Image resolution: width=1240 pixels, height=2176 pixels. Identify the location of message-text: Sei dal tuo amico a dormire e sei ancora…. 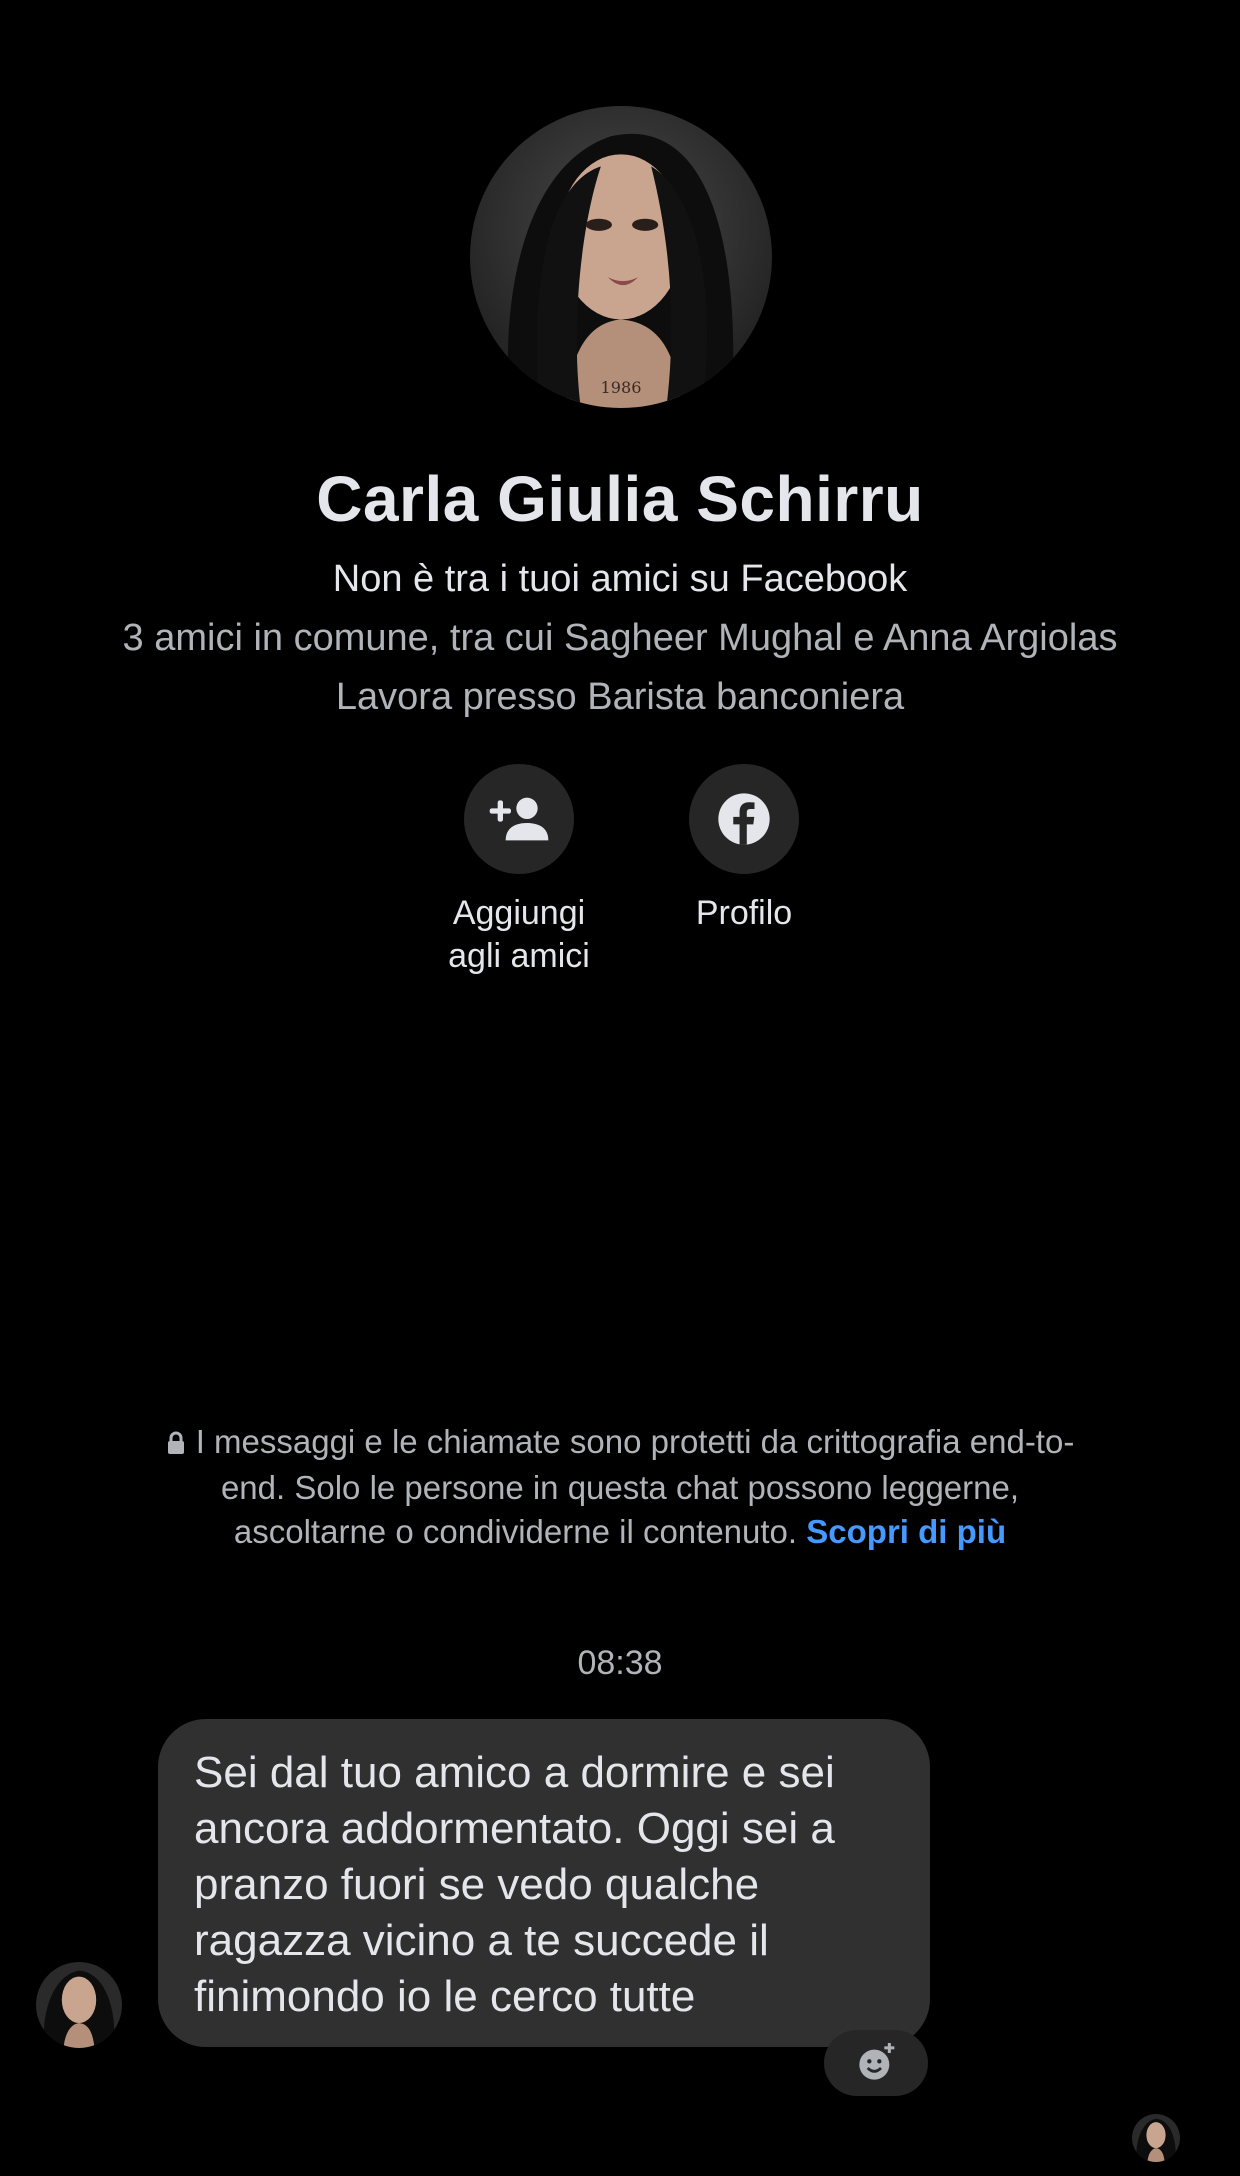
(514, 1884).